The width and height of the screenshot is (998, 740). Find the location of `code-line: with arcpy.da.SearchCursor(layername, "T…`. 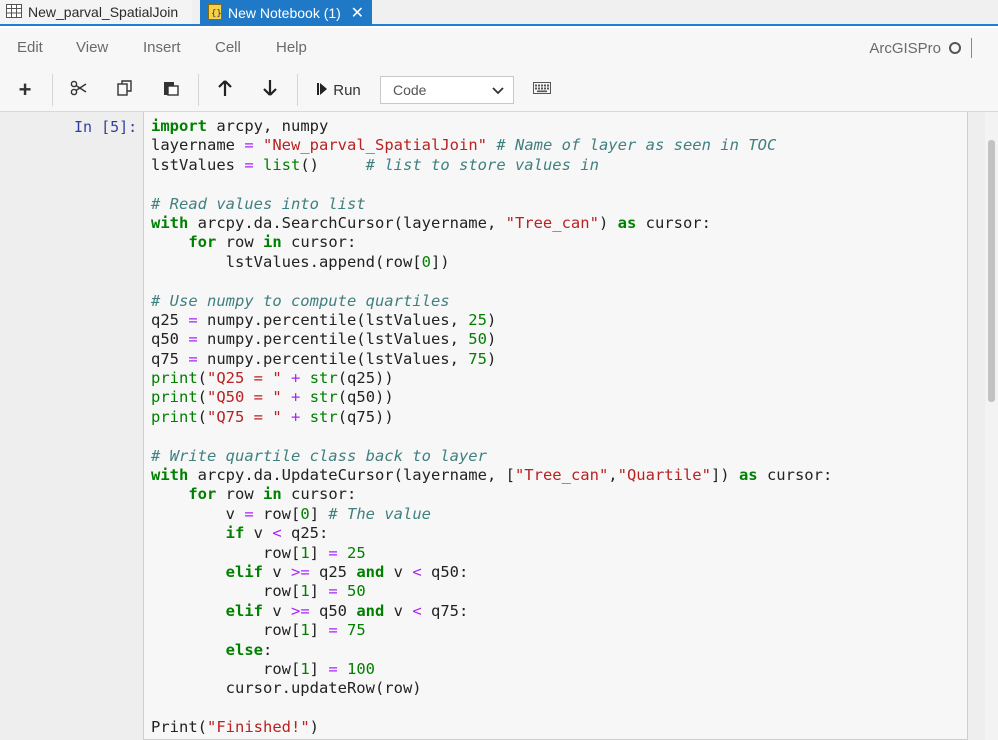

code-line: with arcpy.da.SearchCursor(layername, "T… is located at coordinates (431, 222).